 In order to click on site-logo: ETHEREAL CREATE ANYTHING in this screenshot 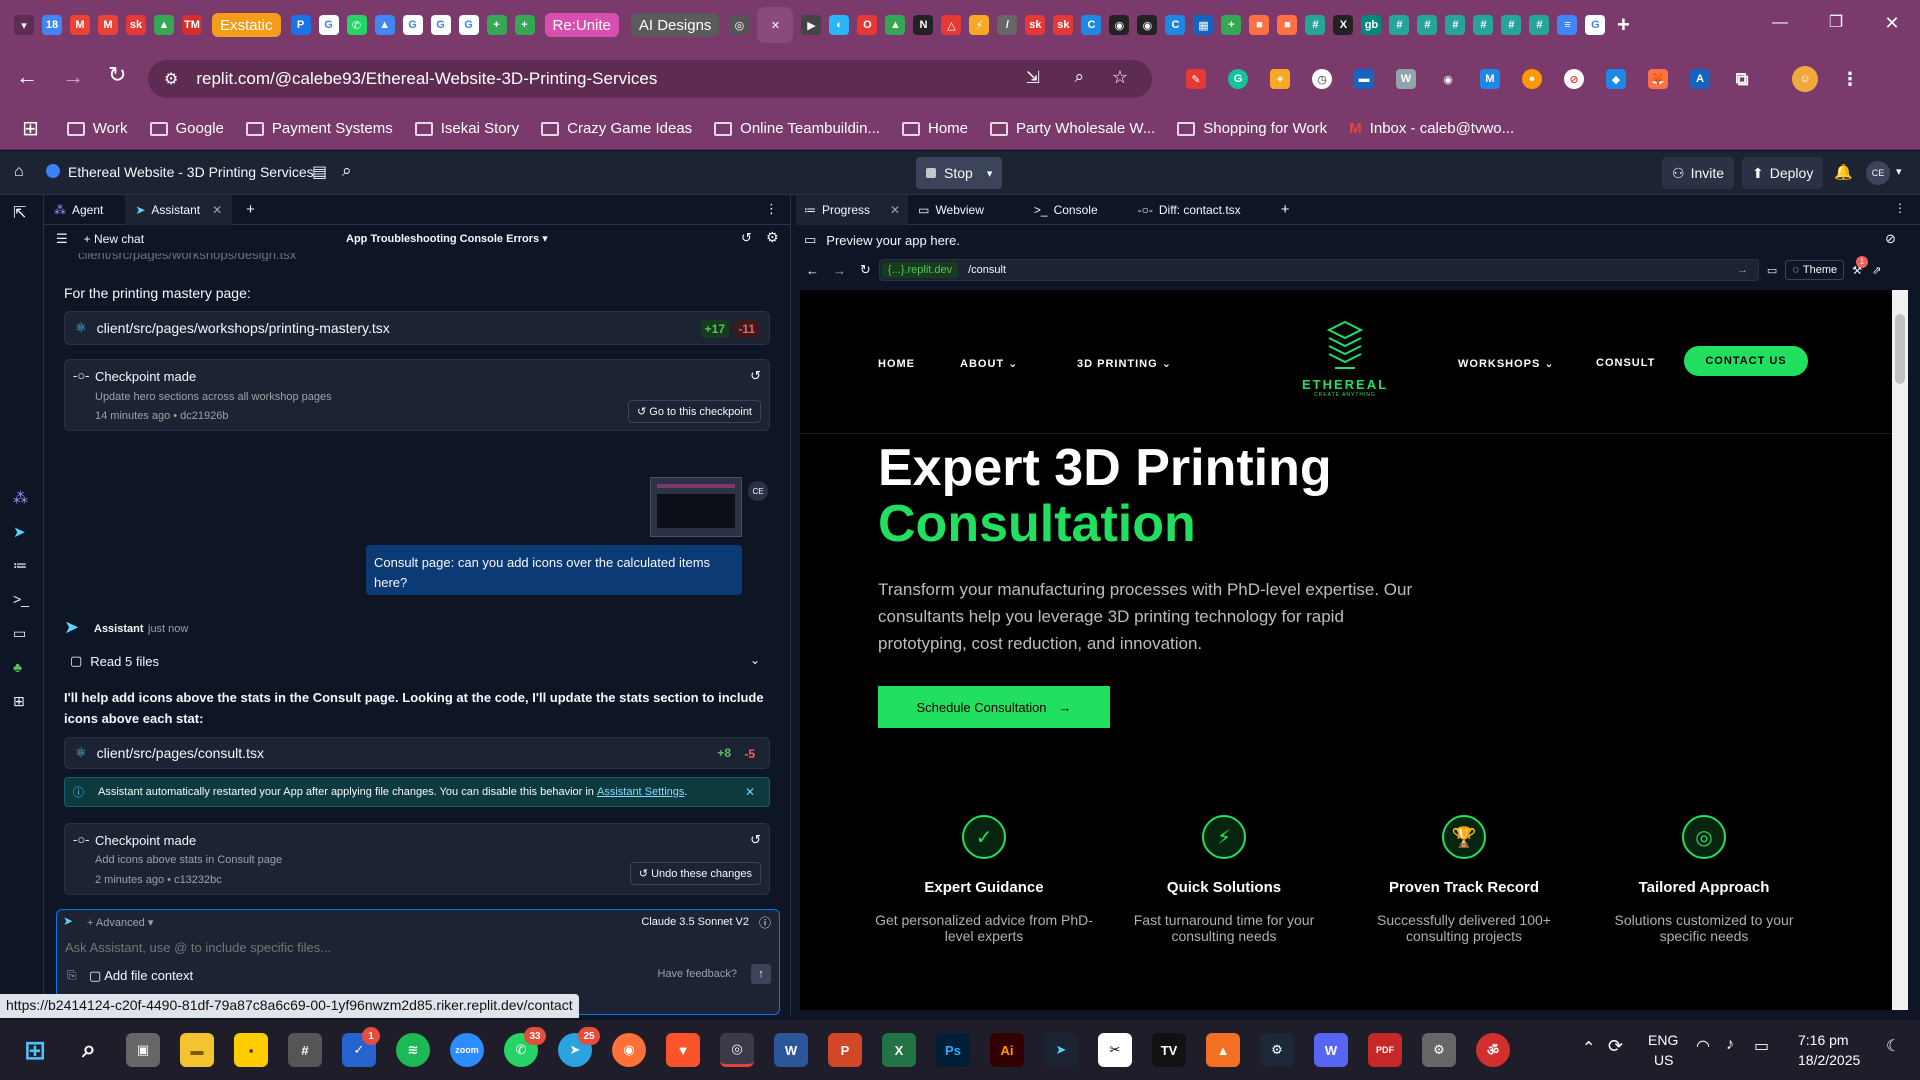, I will do `click(1345, 358)`.